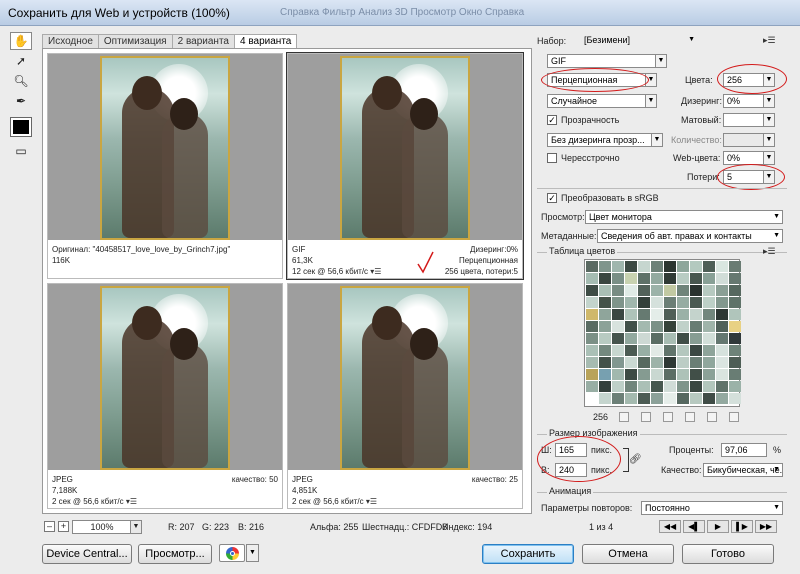  What do you see at coordinates (646, 417) in the screenshot?
I see `web-shift-icon` at bounding box center [646, 417].